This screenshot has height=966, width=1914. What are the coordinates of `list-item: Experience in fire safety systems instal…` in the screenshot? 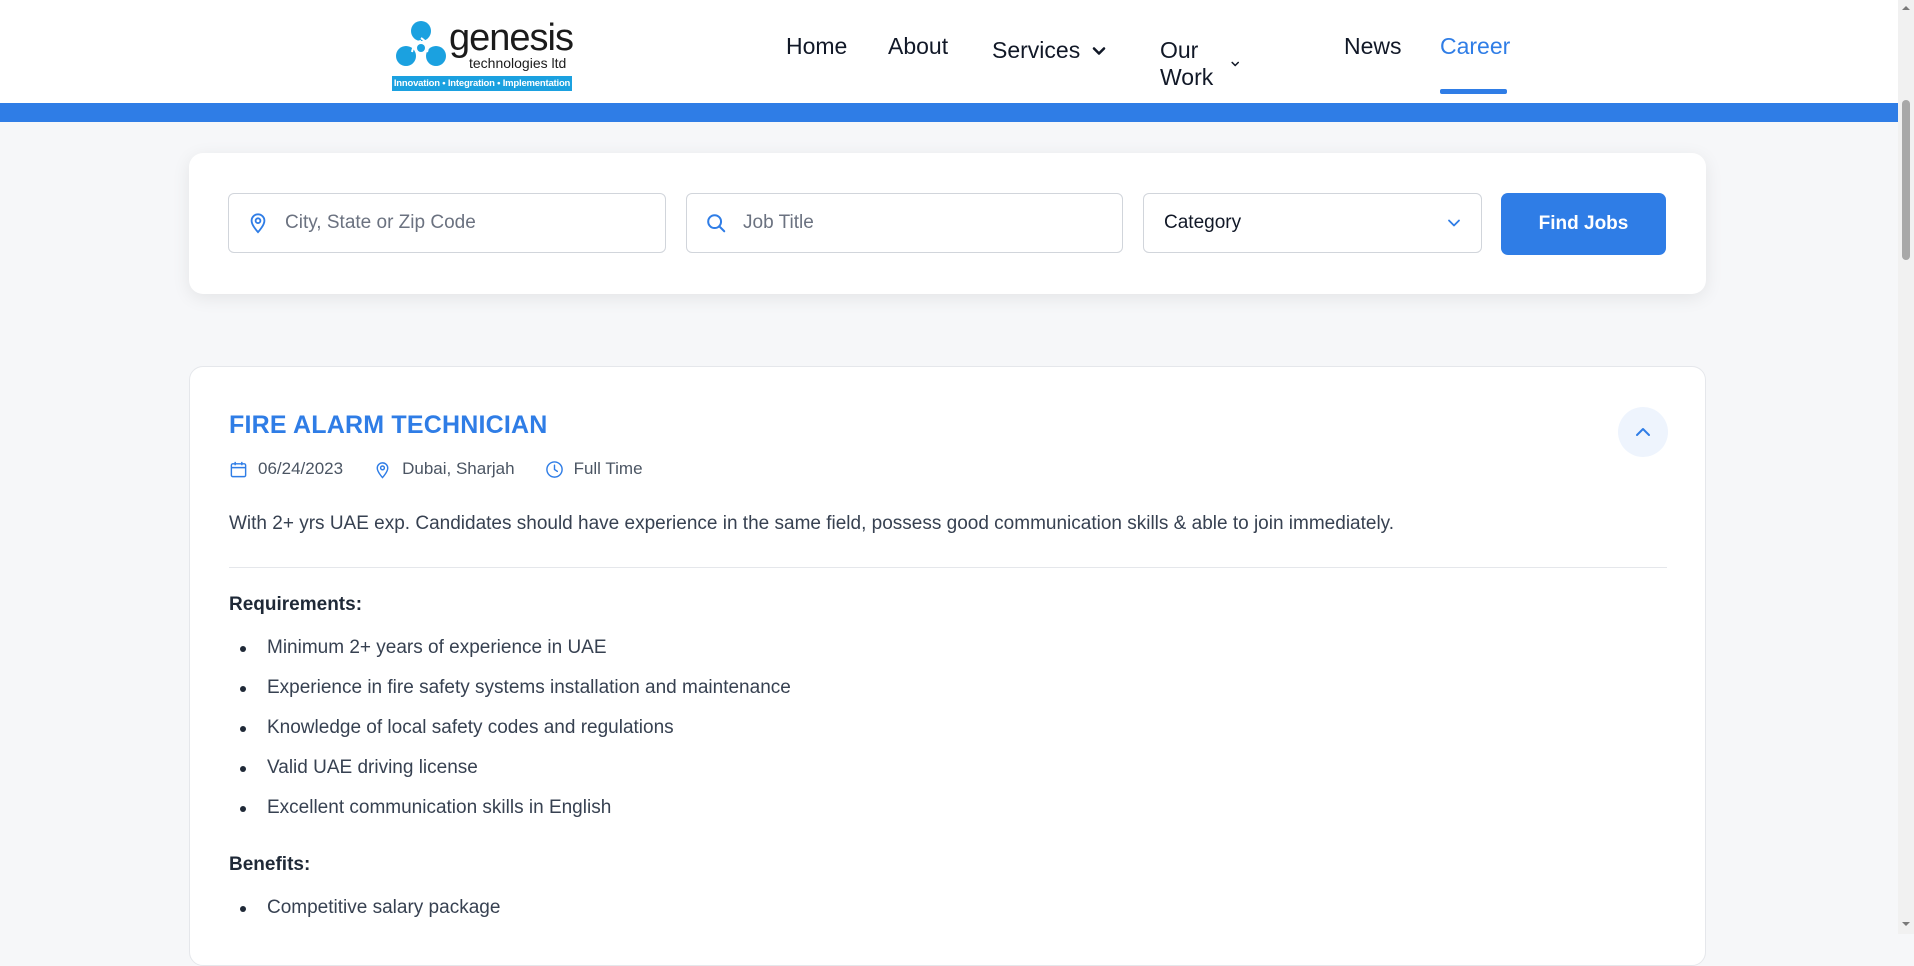 It's located at (510, 688).